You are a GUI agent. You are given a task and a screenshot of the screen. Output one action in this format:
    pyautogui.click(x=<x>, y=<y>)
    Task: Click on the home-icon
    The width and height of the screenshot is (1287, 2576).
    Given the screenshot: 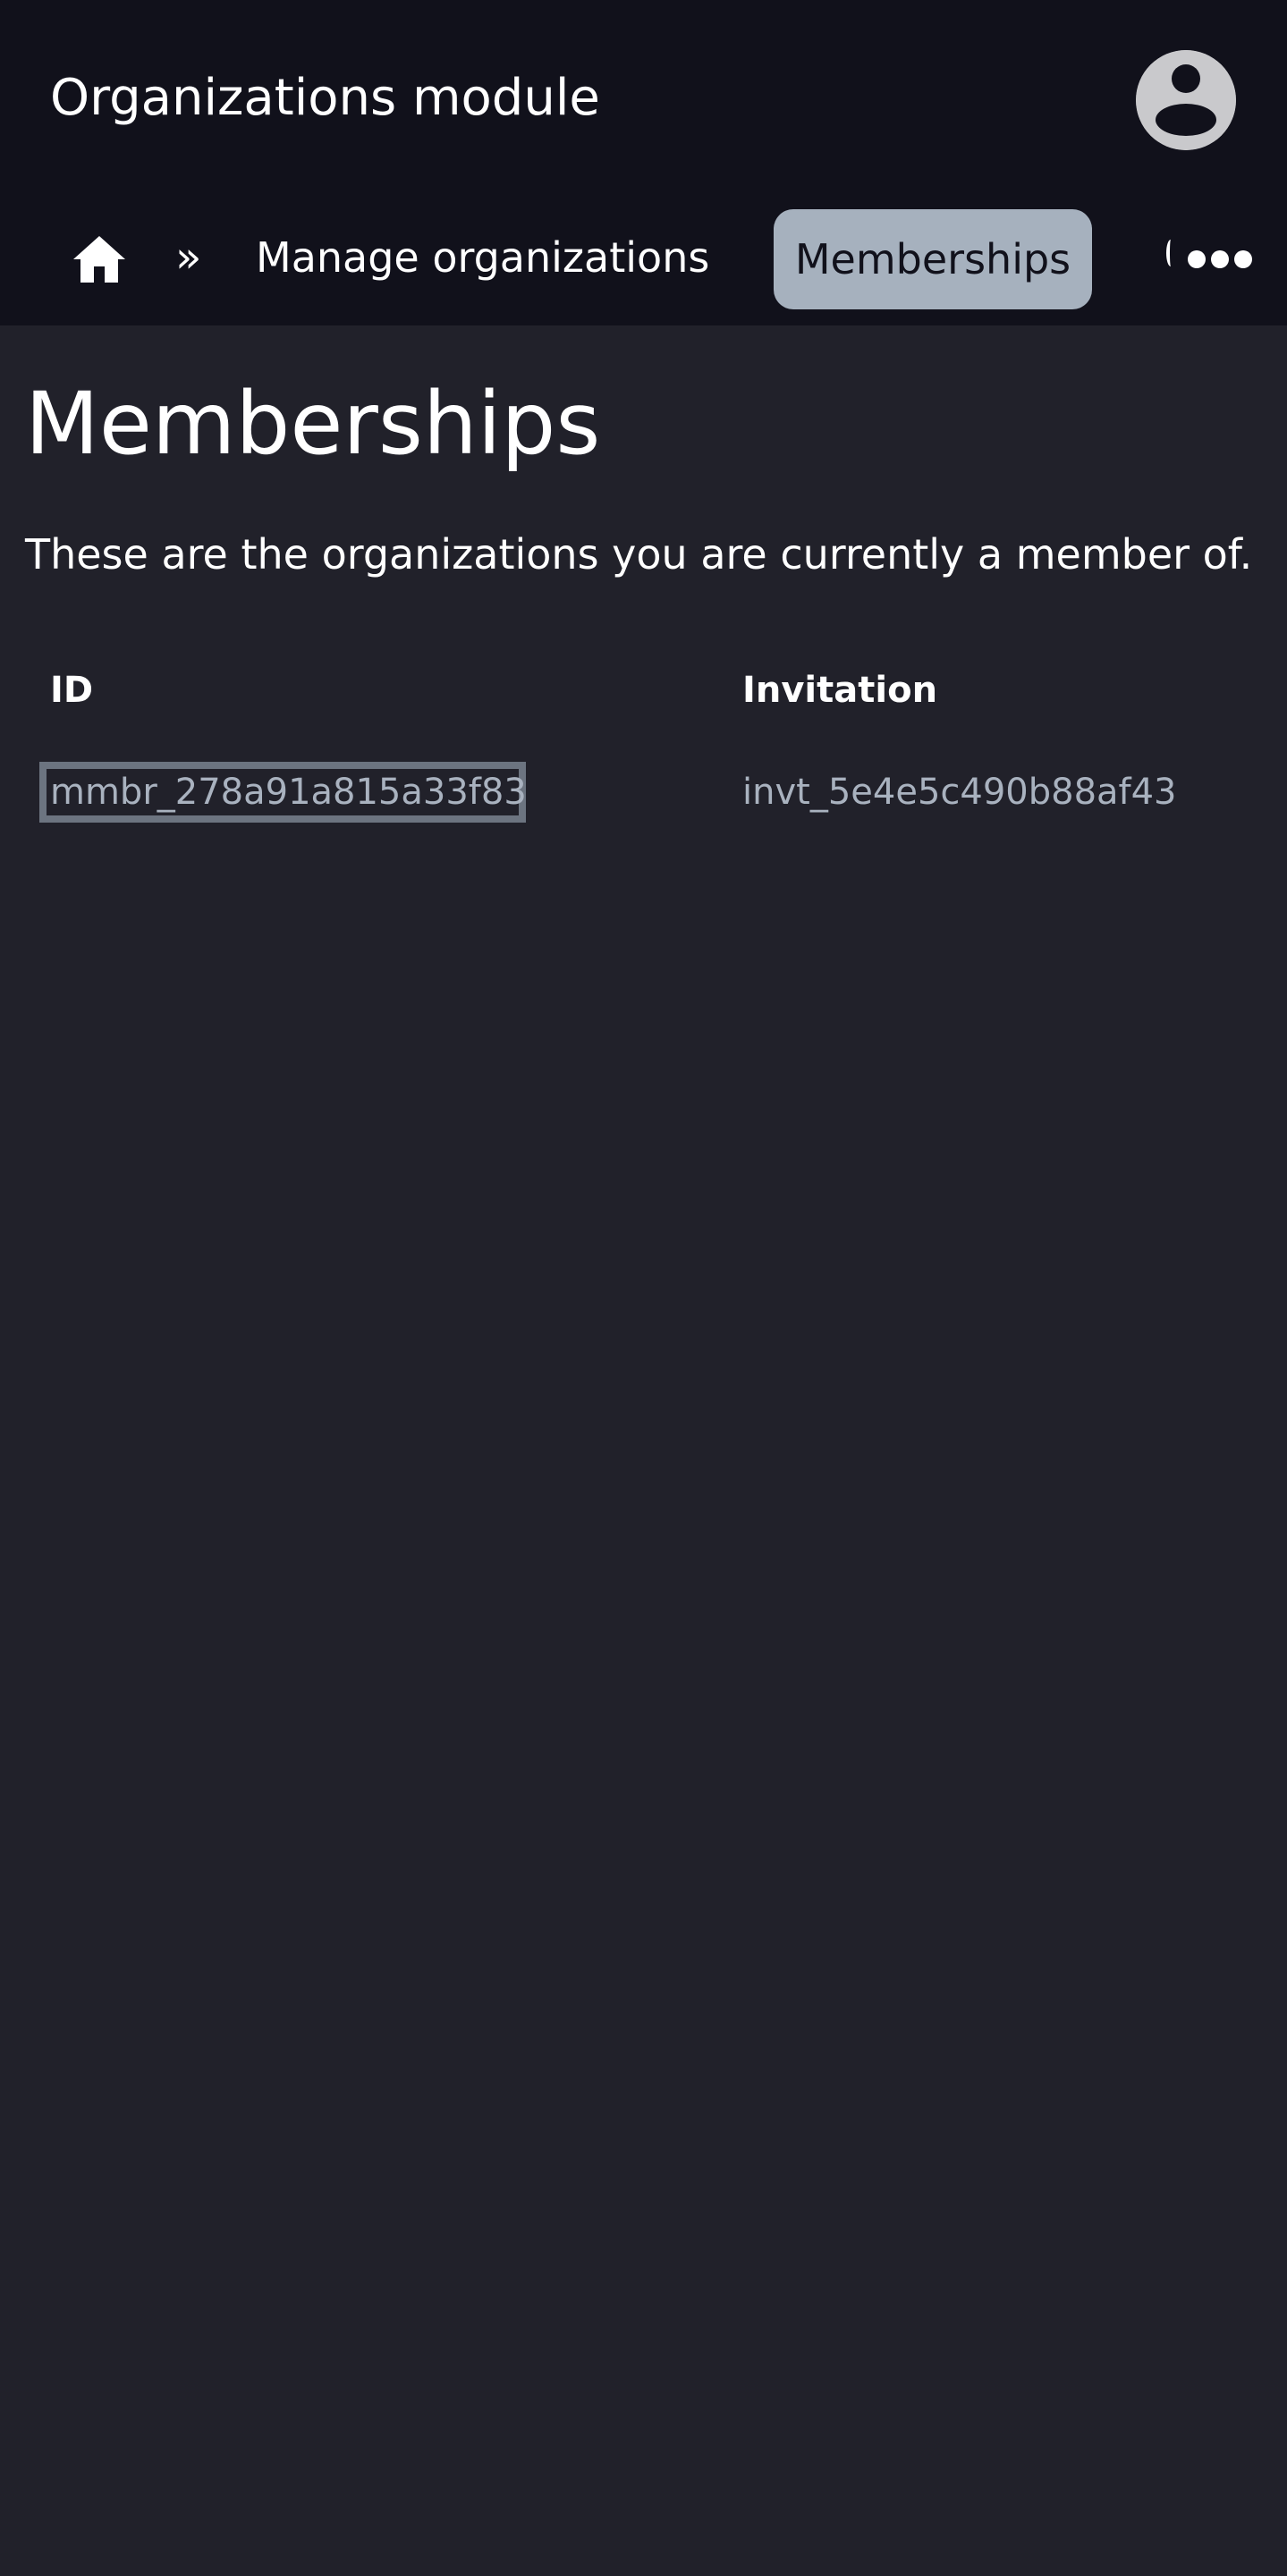 What is the action you would take?
    pyautogui.click(x=99, y=259)
    